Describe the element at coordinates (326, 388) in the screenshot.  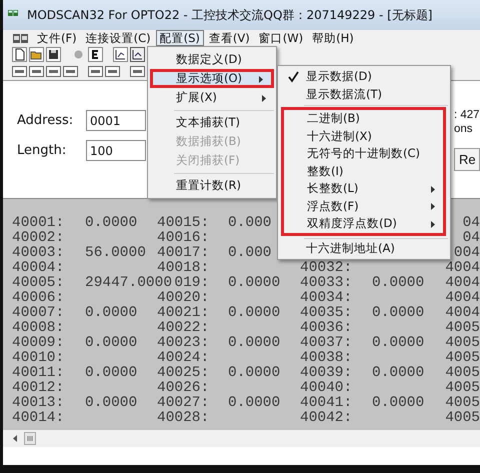
I see `register-address: 40040:` at that location.